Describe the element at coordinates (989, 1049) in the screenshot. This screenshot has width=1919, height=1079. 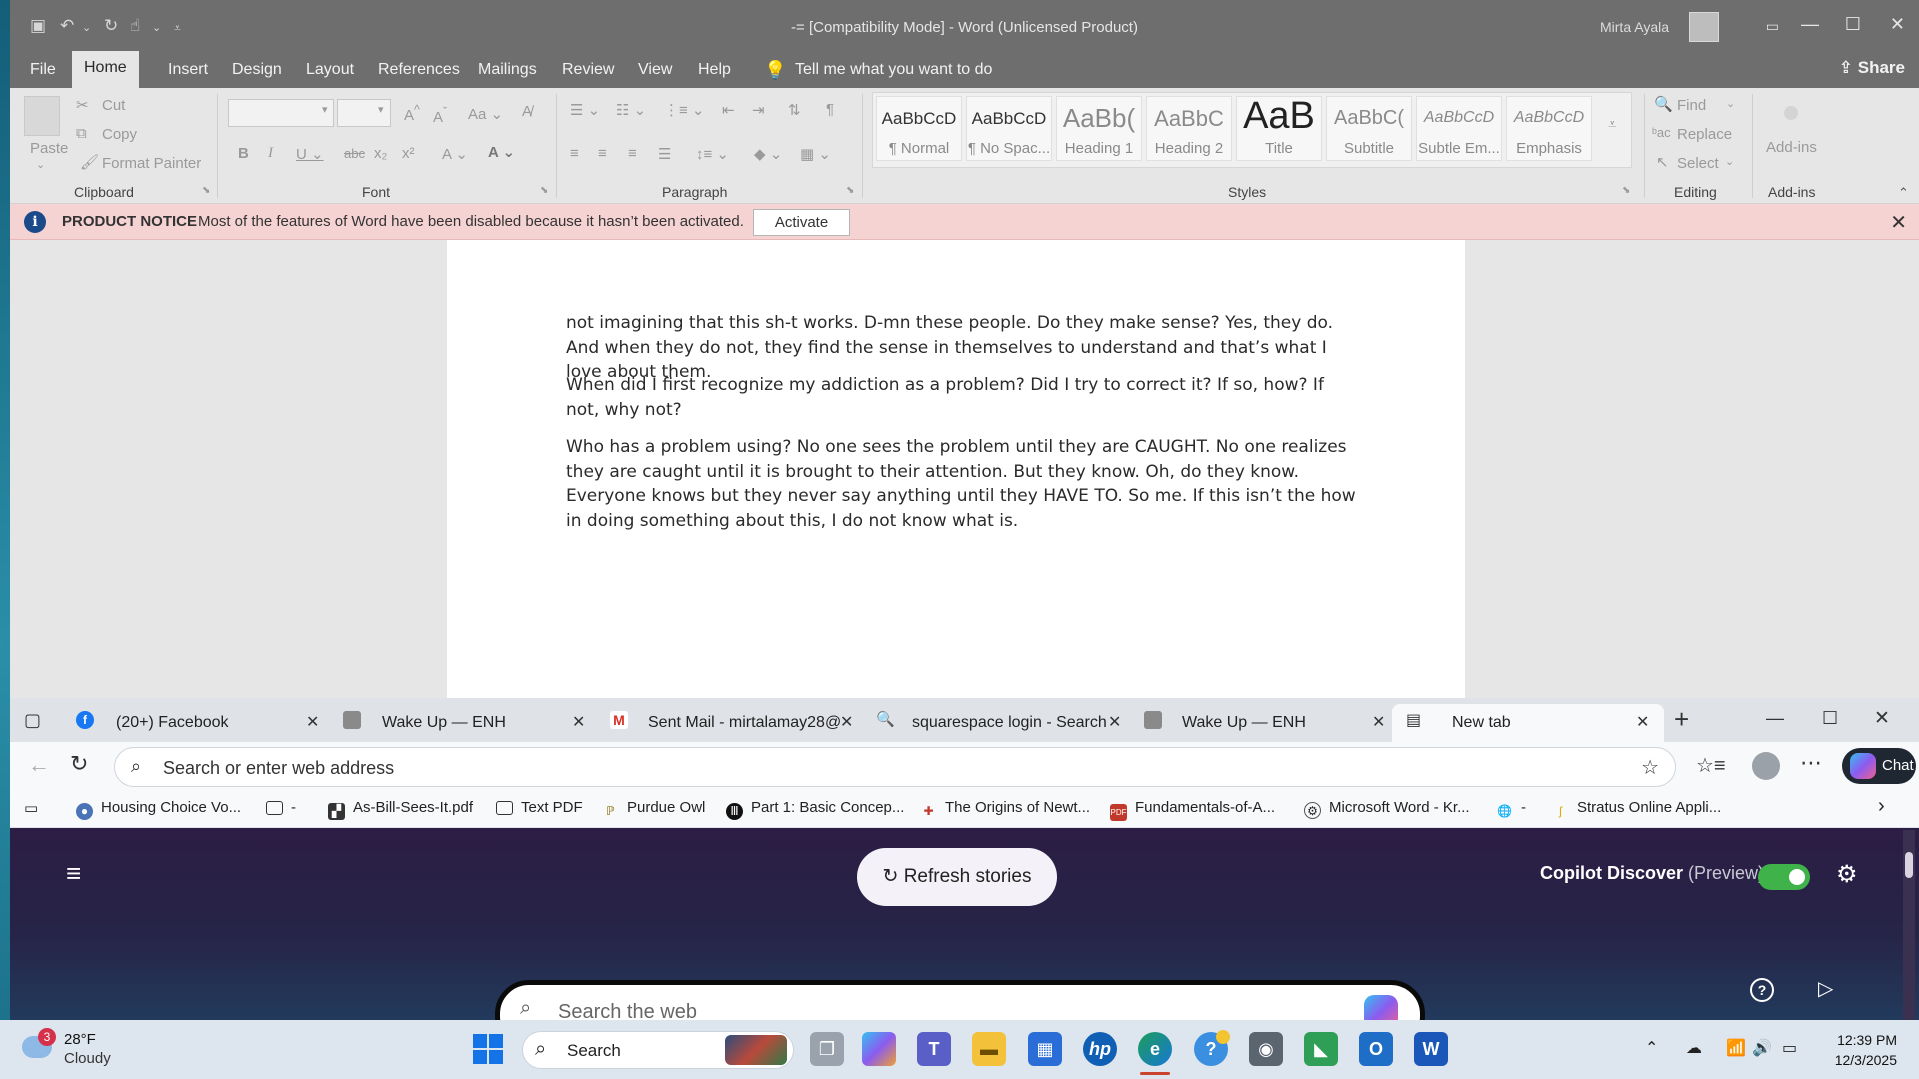
I see `file-explorer-icon: ▬` at that location.